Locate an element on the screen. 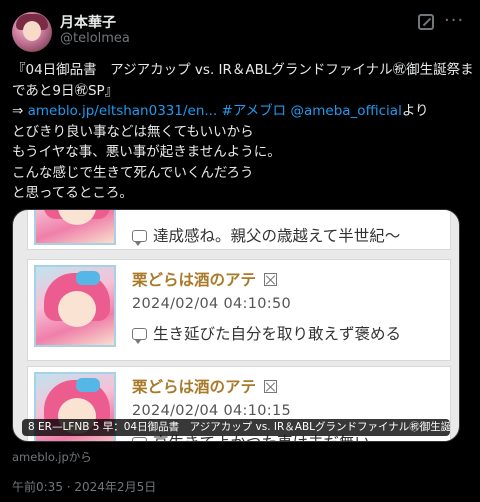 The width and height of the screenshot is (480, 502). hashtag-link: #アメブロ is located at coordinates (254, 111).